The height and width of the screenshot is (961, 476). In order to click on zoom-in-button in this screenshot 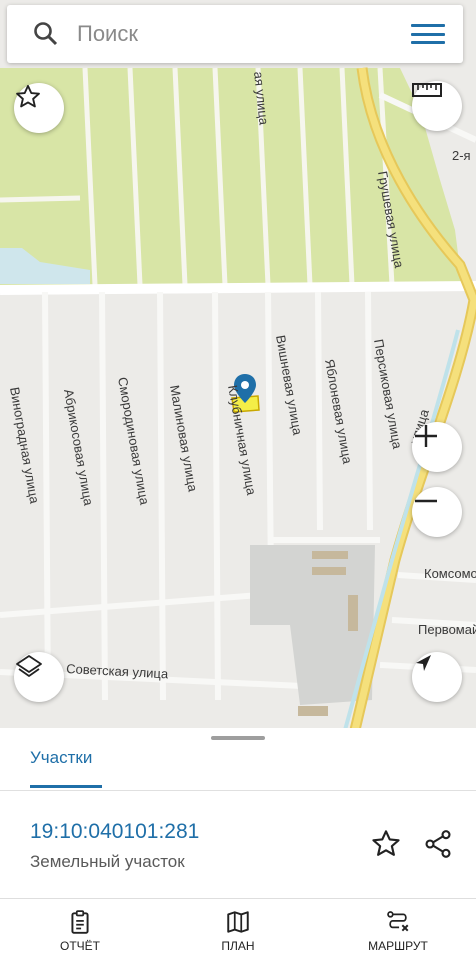, I will do `click(437, 447)`.